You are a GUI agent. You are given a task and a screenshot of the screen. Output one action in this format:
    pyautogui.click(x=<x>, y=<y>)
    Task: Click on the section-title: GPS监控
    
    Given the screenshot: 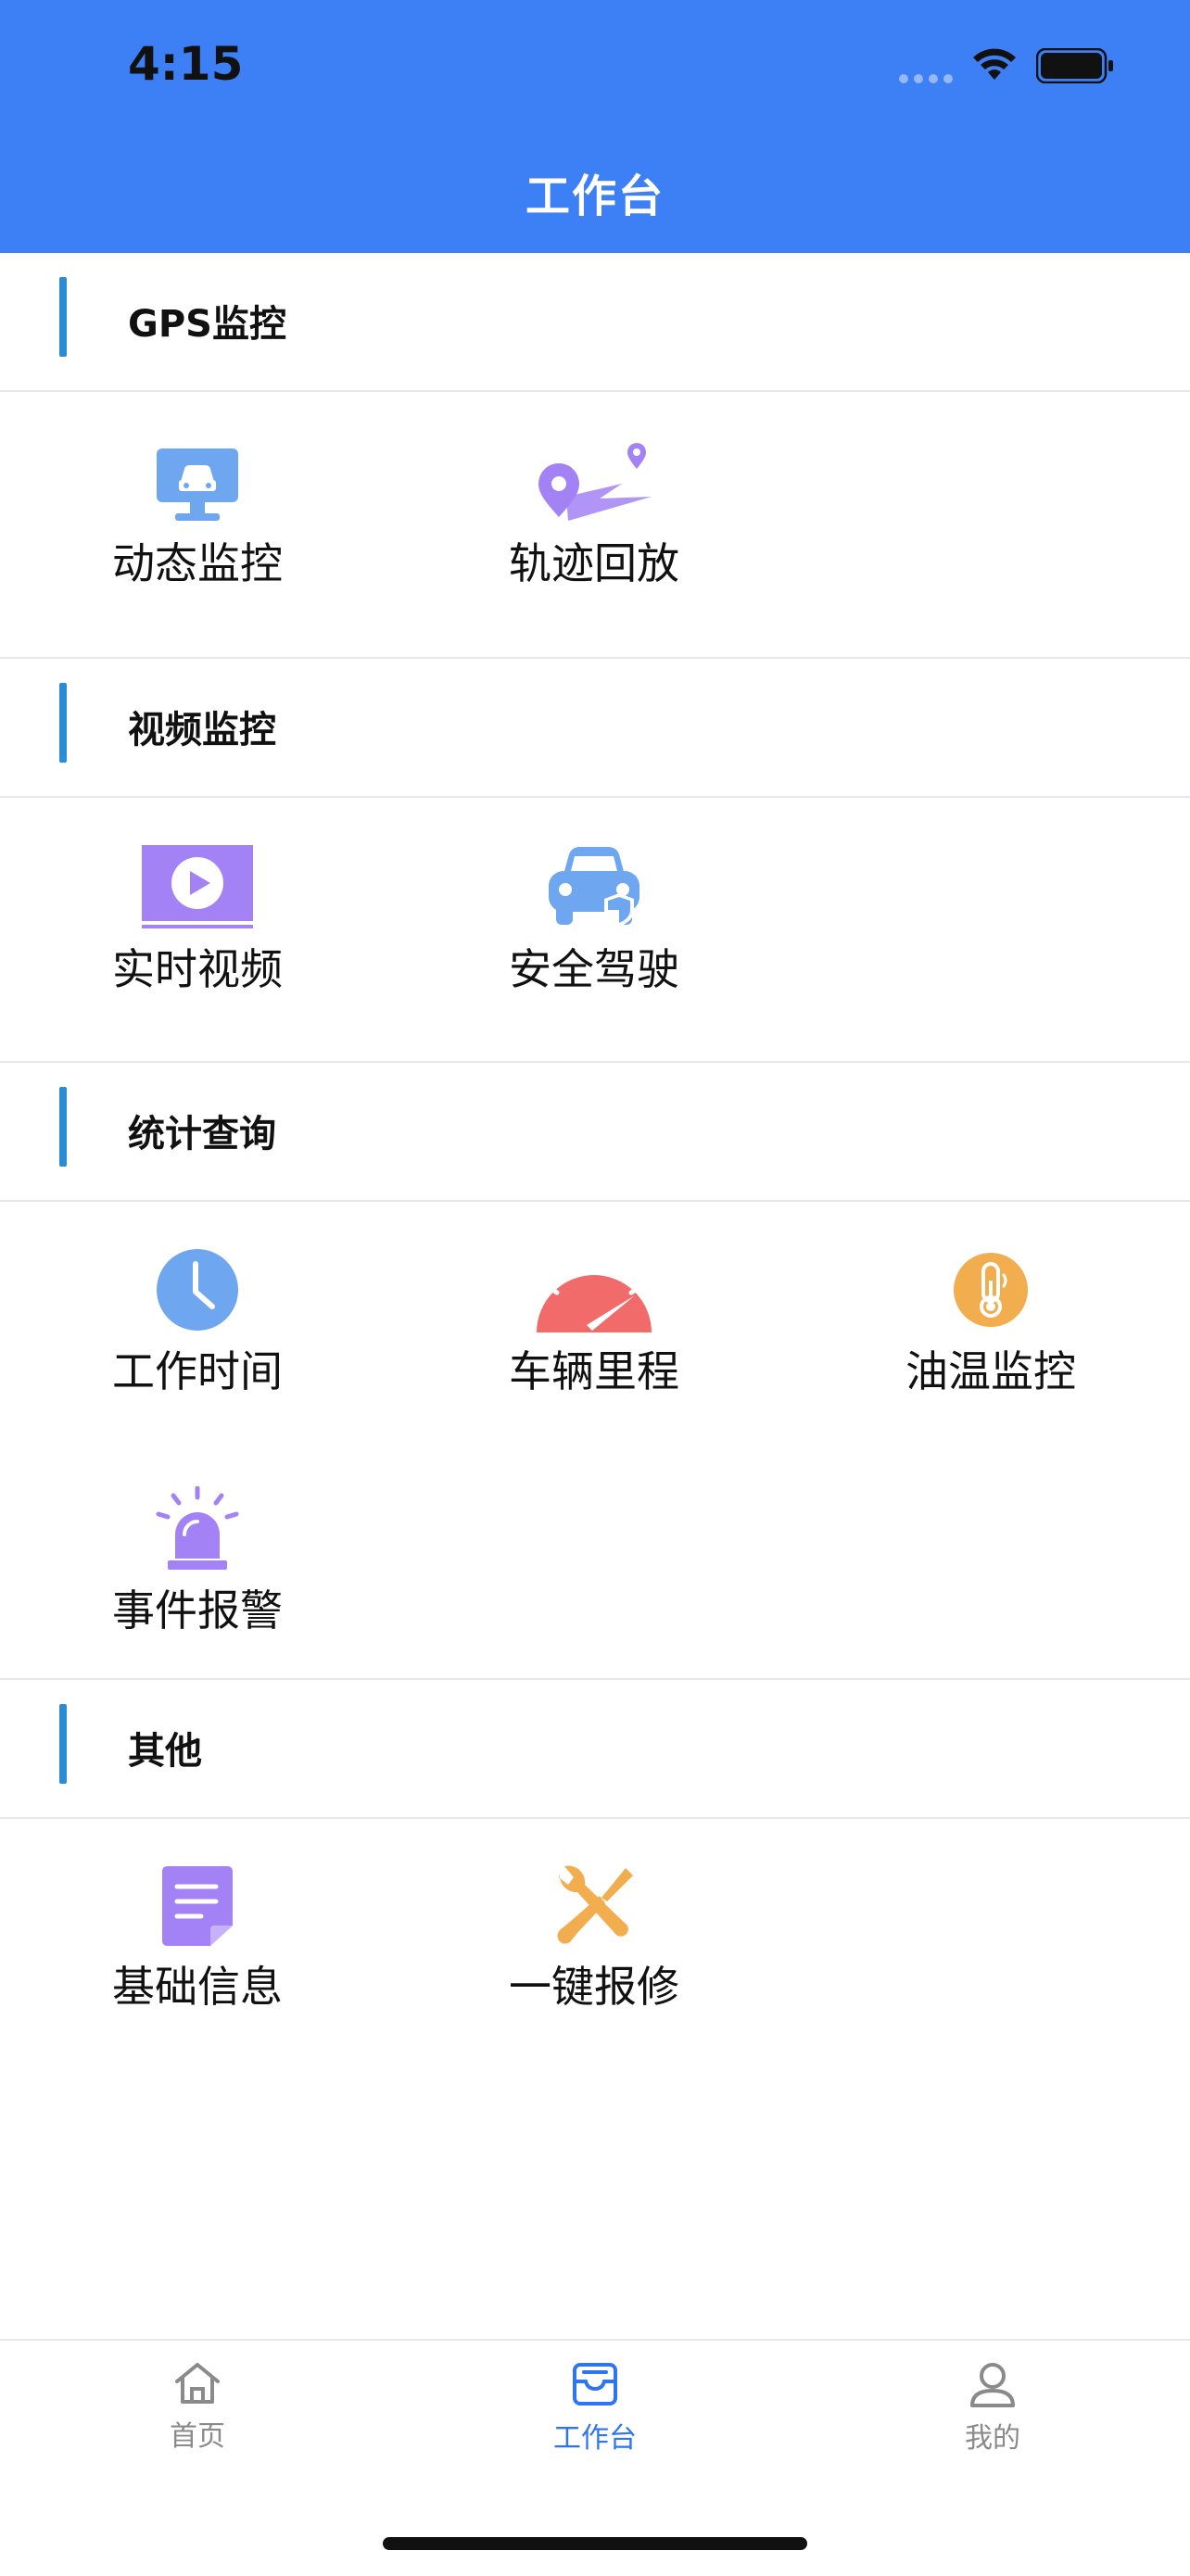 What is the action you would take?
    pyautogui.click(x=207, y=324)
    